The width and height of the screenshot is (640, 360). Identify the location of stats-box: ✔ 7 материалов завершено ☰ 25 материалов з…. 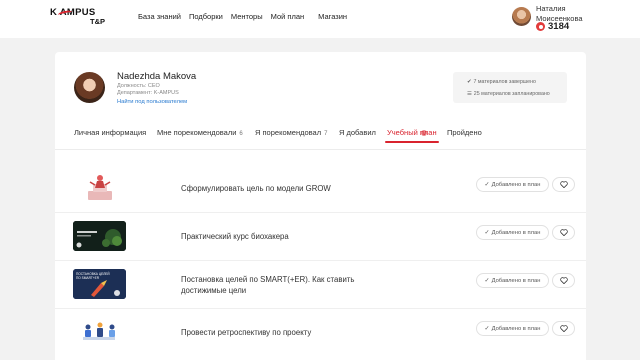
(510, 87).